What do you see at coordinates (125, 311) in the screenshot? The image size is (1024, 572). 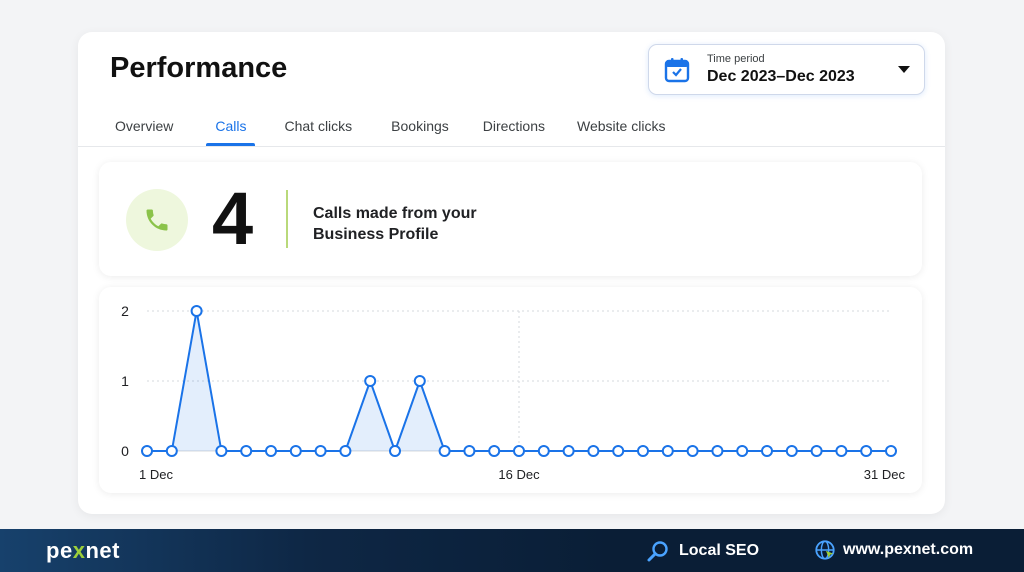 I see `y-tick-label: 2` at bounding box center [125, 311].